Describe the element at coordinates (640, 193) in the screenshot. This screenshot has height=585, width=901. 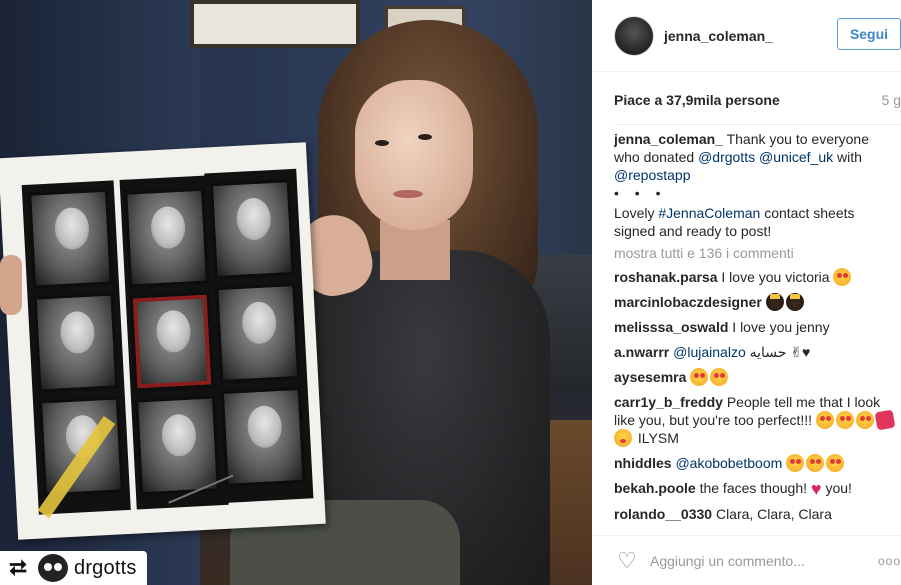
I see `caption-dots: • • •` at that location.